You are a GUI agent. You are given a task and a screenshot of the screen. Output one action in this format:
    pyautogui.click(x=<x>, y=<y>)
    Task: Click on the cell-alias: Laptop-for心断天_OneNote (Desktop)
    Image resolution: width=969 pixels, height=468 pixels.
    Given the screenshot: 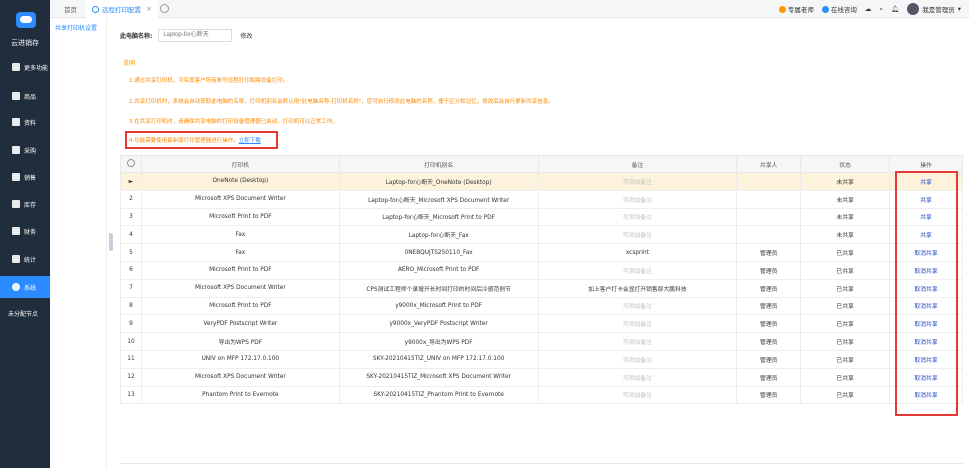 What is the action you would take?
    pyautogui.click(x=438, y=181)
    